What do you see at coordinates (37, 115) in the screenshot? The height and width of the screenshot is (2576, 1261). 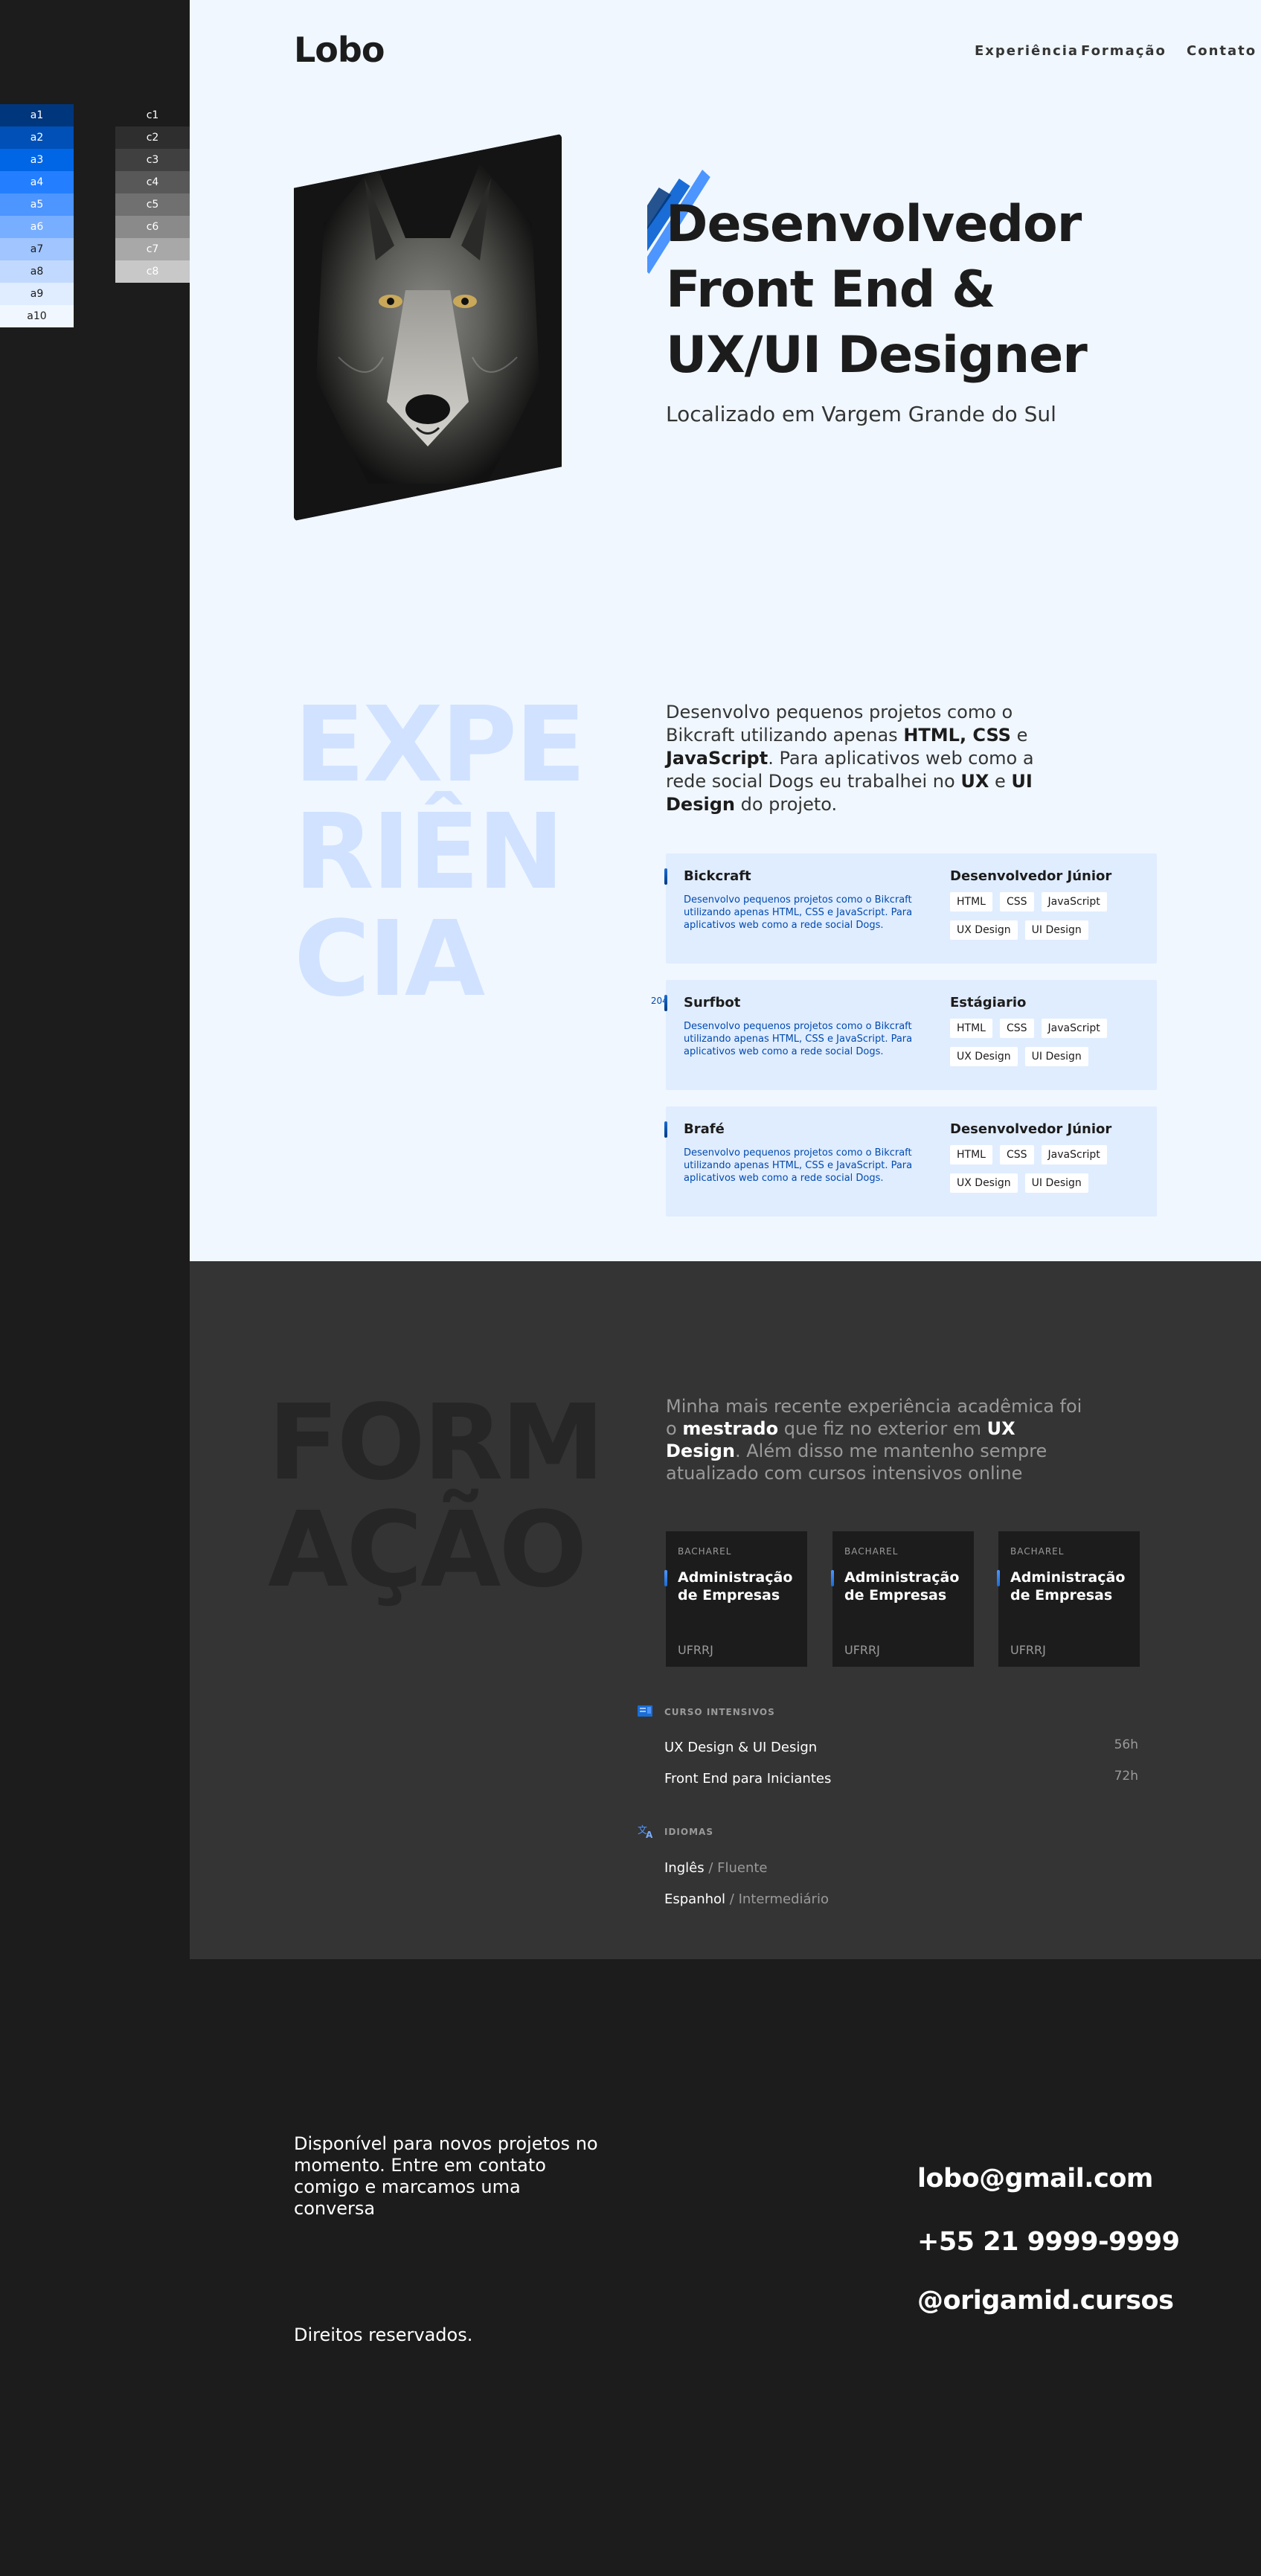 I see `swatch-a: a1` at bounding box center [37, 115].